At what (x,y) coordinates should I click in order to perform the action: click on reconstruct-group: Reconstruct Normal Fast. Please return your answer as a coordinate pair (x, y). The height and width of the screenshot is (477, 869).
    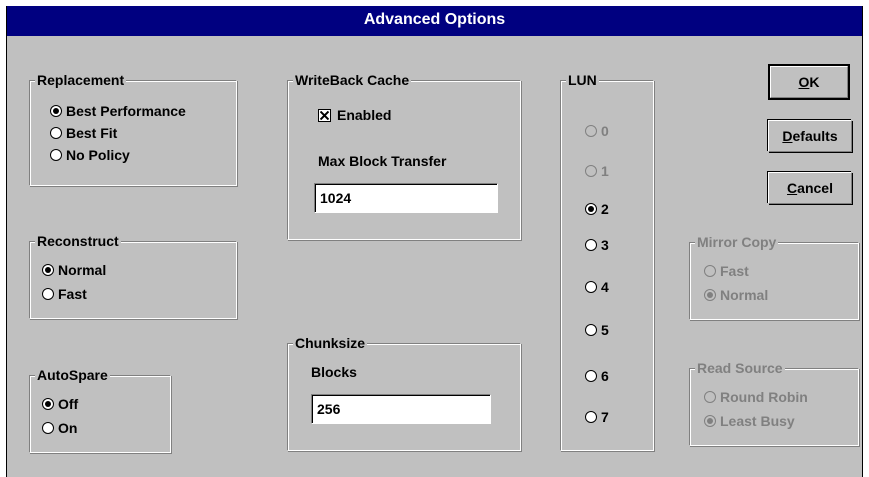
    Looking at the image, I should click on (133, 276).